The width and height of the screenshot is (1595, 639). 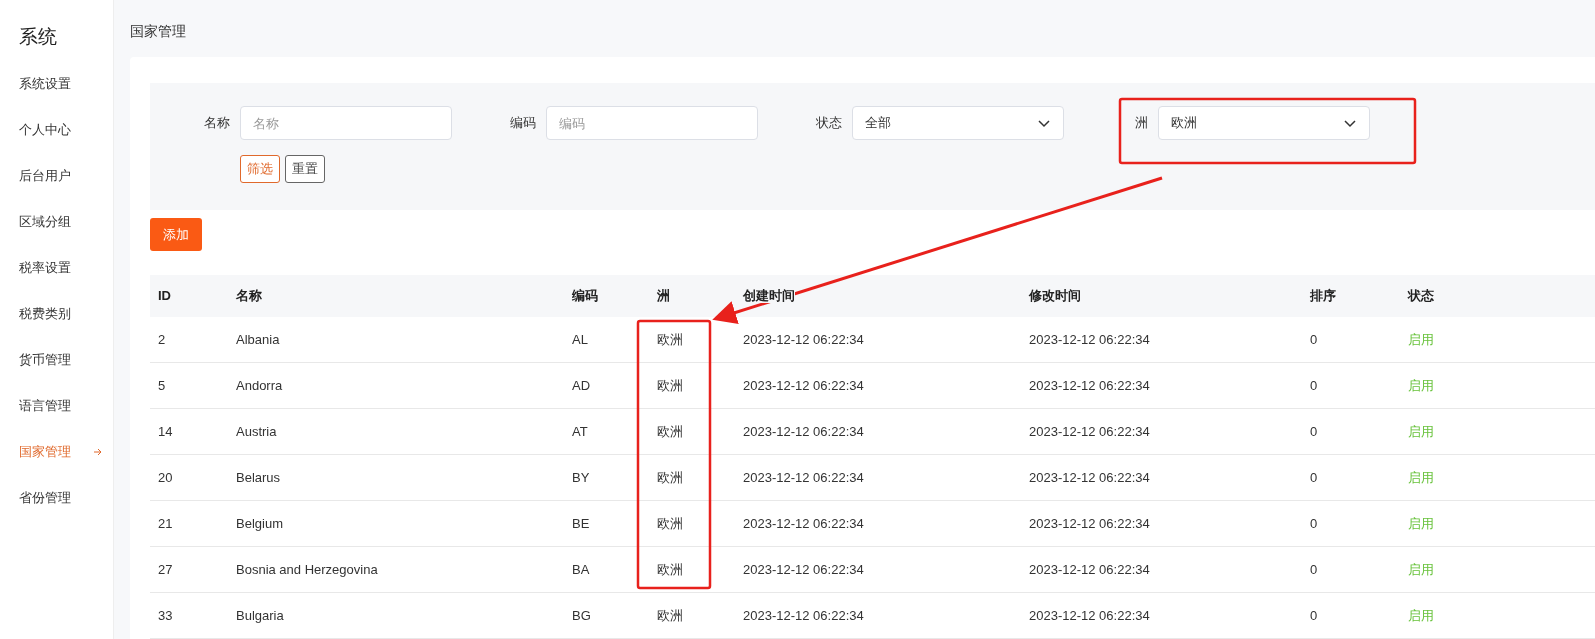 What do you see at coordinates (305, 169) in the screenshot?
I see `filter-button: 重置` at bounding box center [305, 169].